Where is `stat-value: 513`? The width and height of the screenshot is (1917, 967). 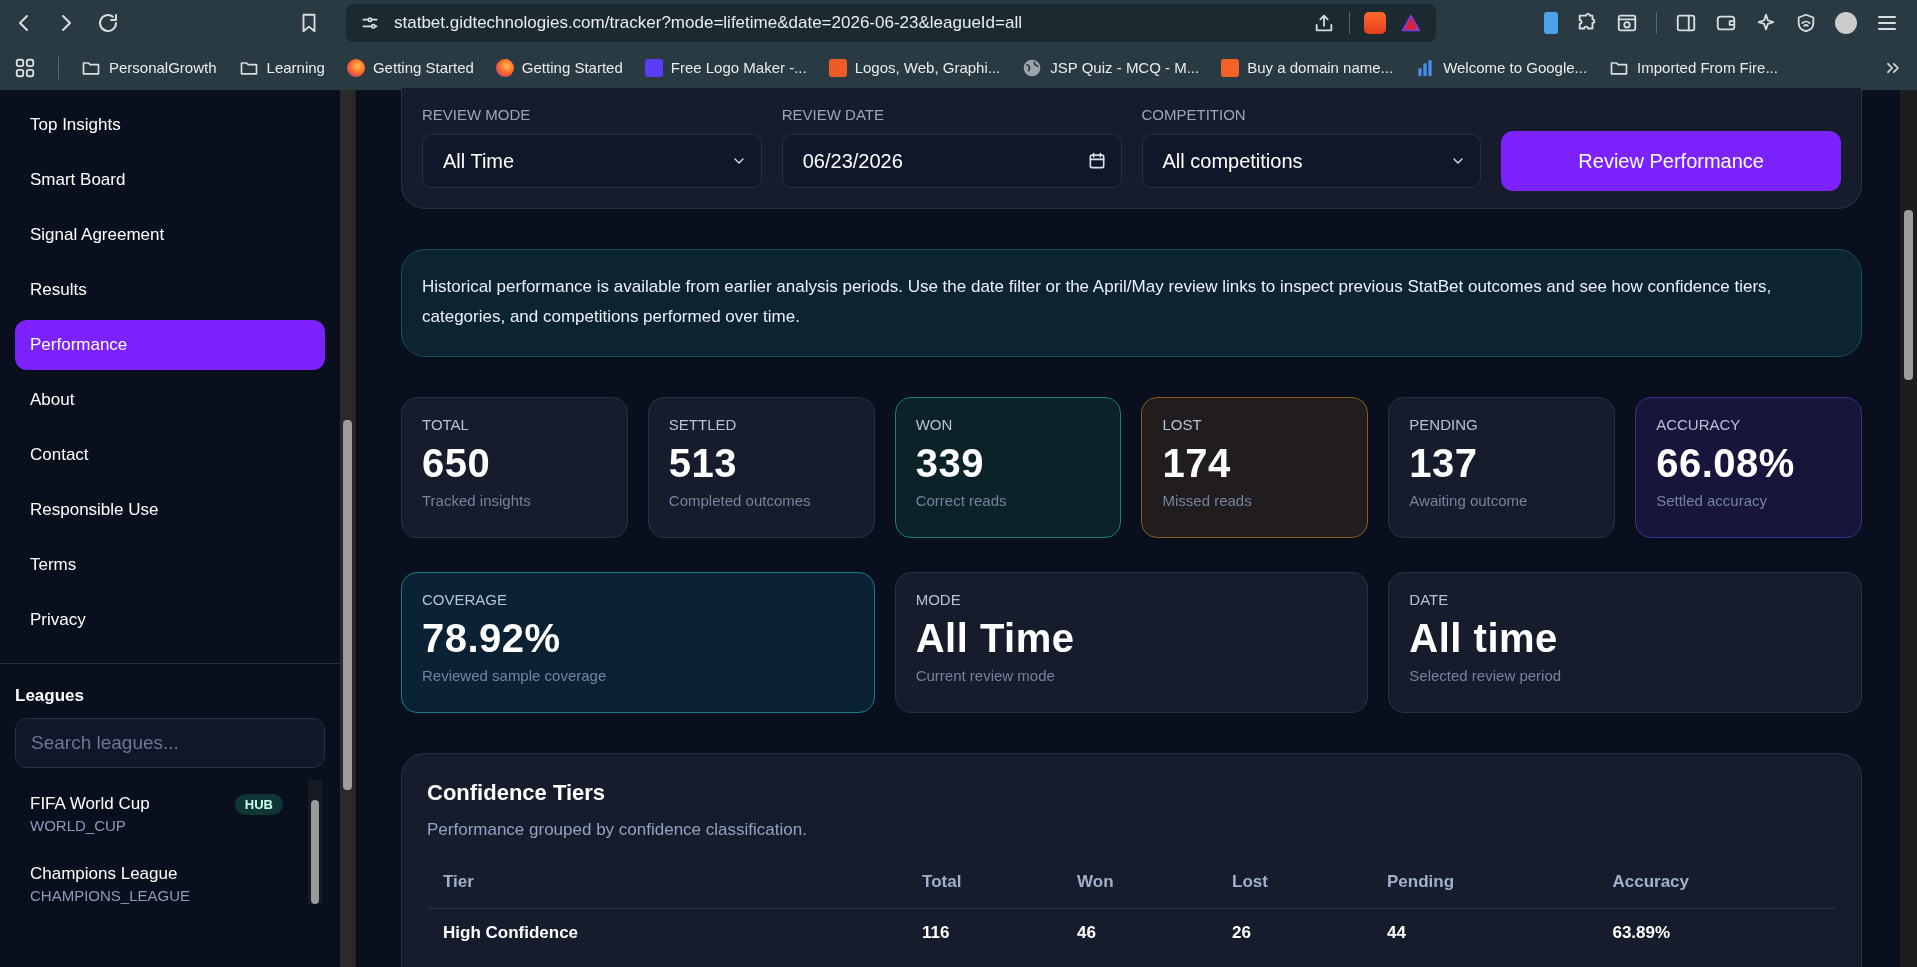
stat-value: 513 is located at coordinates (703, 463).